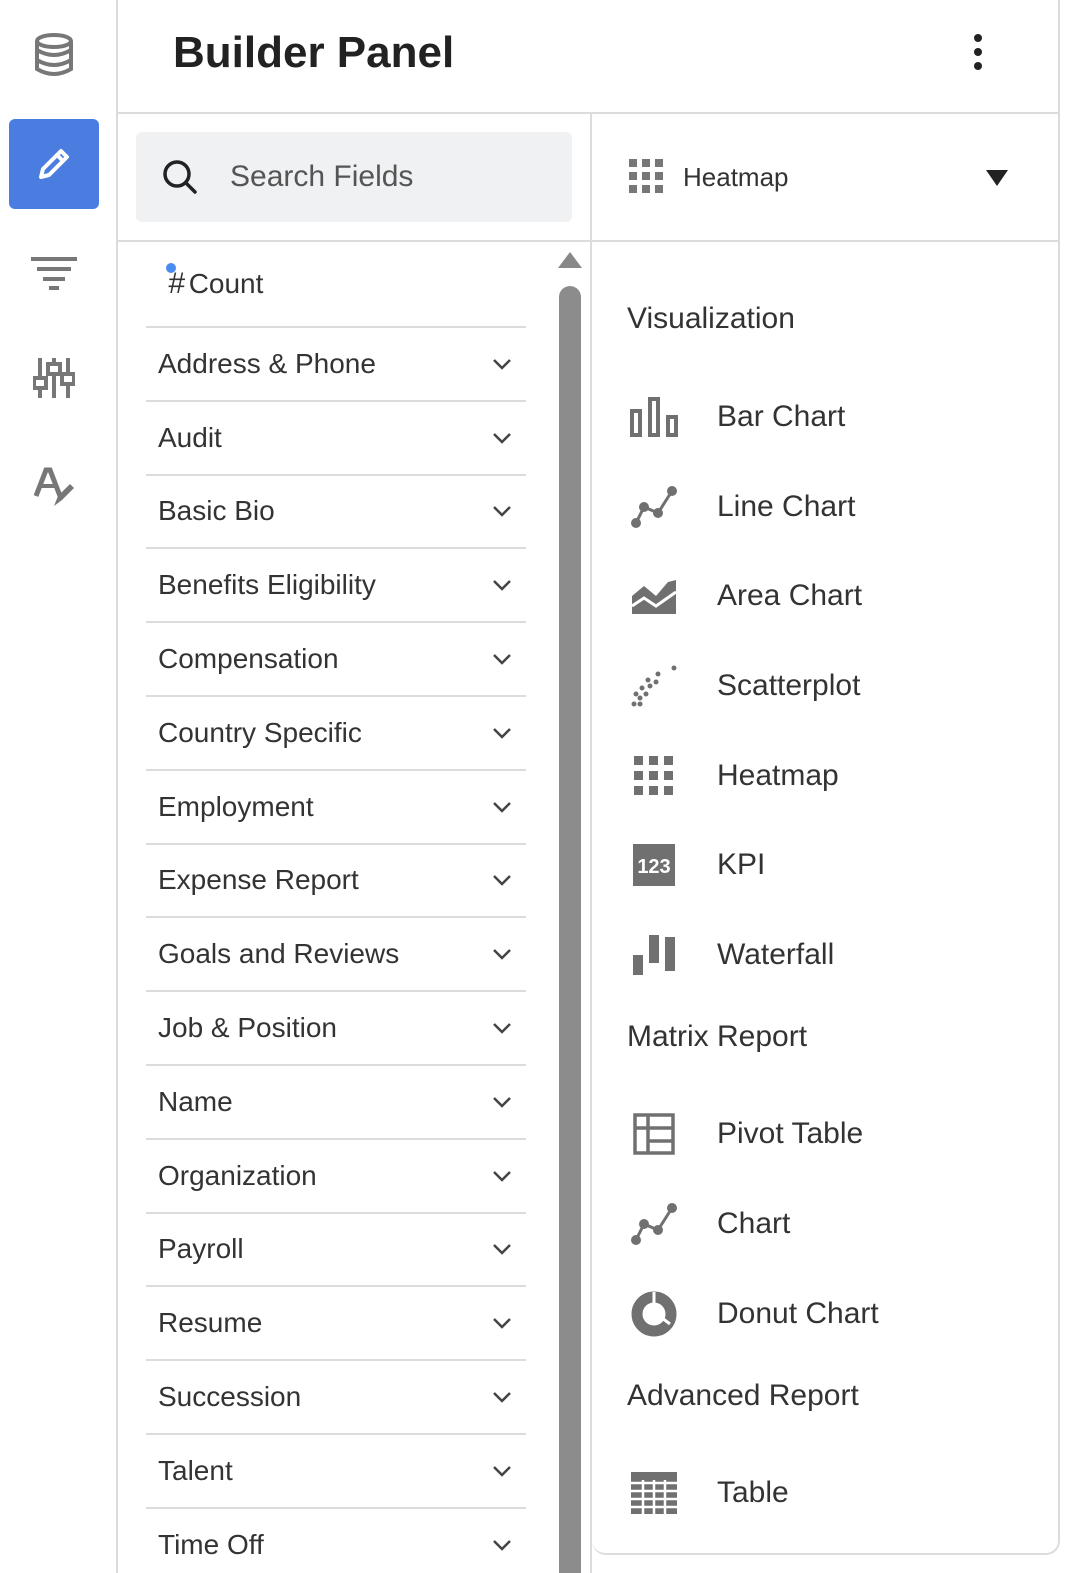 This screenshot has height=1573, width=1070. I want to click on database-icon, so click(54, 54).